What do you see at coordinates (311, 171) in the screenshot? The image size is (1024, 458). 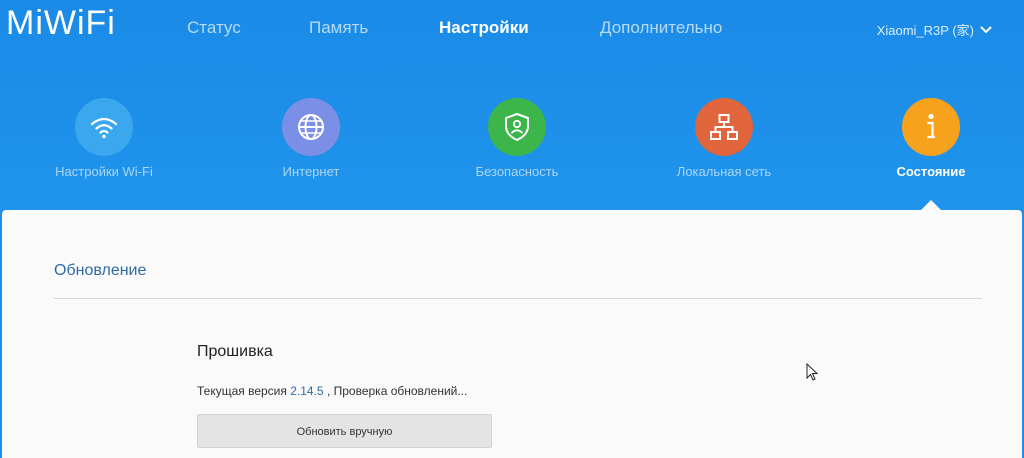 I see `tile-label: Интернет` at bounding box center [311, 171].